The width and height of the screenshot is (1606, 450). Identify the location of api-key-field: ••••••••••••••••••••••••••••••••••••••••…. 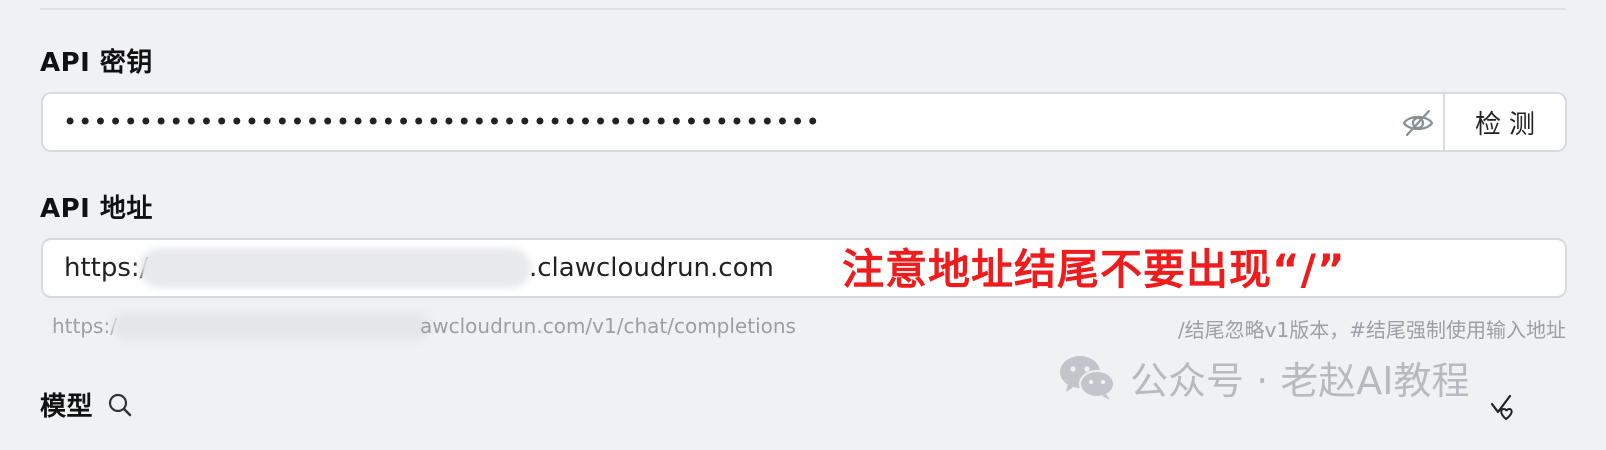
(804, 122).